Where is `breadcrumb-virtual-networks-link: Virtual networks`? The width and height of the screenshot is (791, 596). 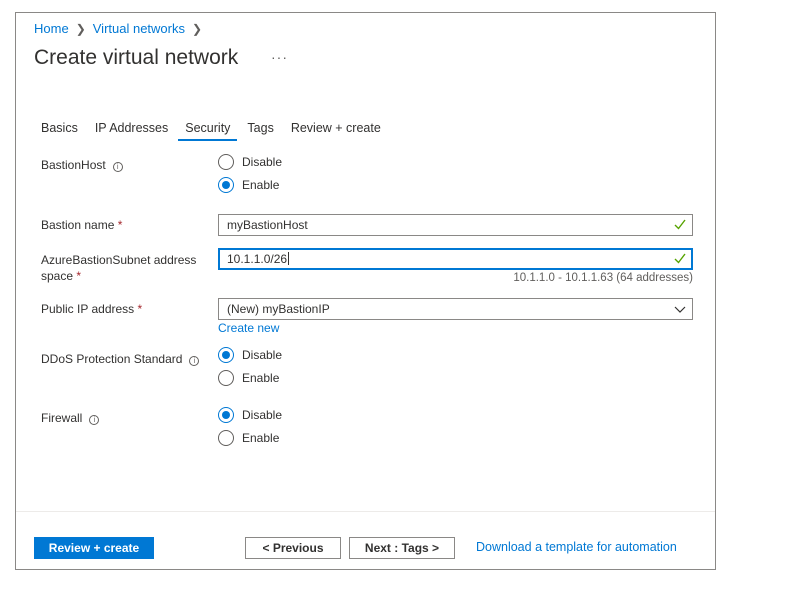
breadcrumb-virtual-networks-link: Virtual networks is located at coordinates (139, 28).